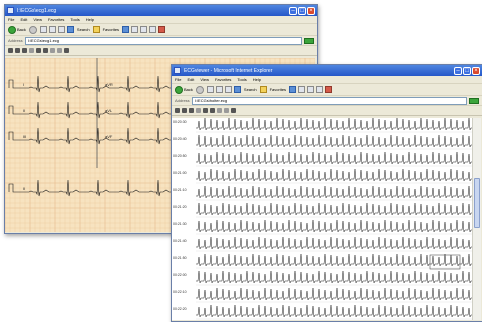 This screenshot has width=482, height=322. Describe the element at coordinates (180, 122) in the screenshot. I see `strip-time-label: 00:20:30` at that location.